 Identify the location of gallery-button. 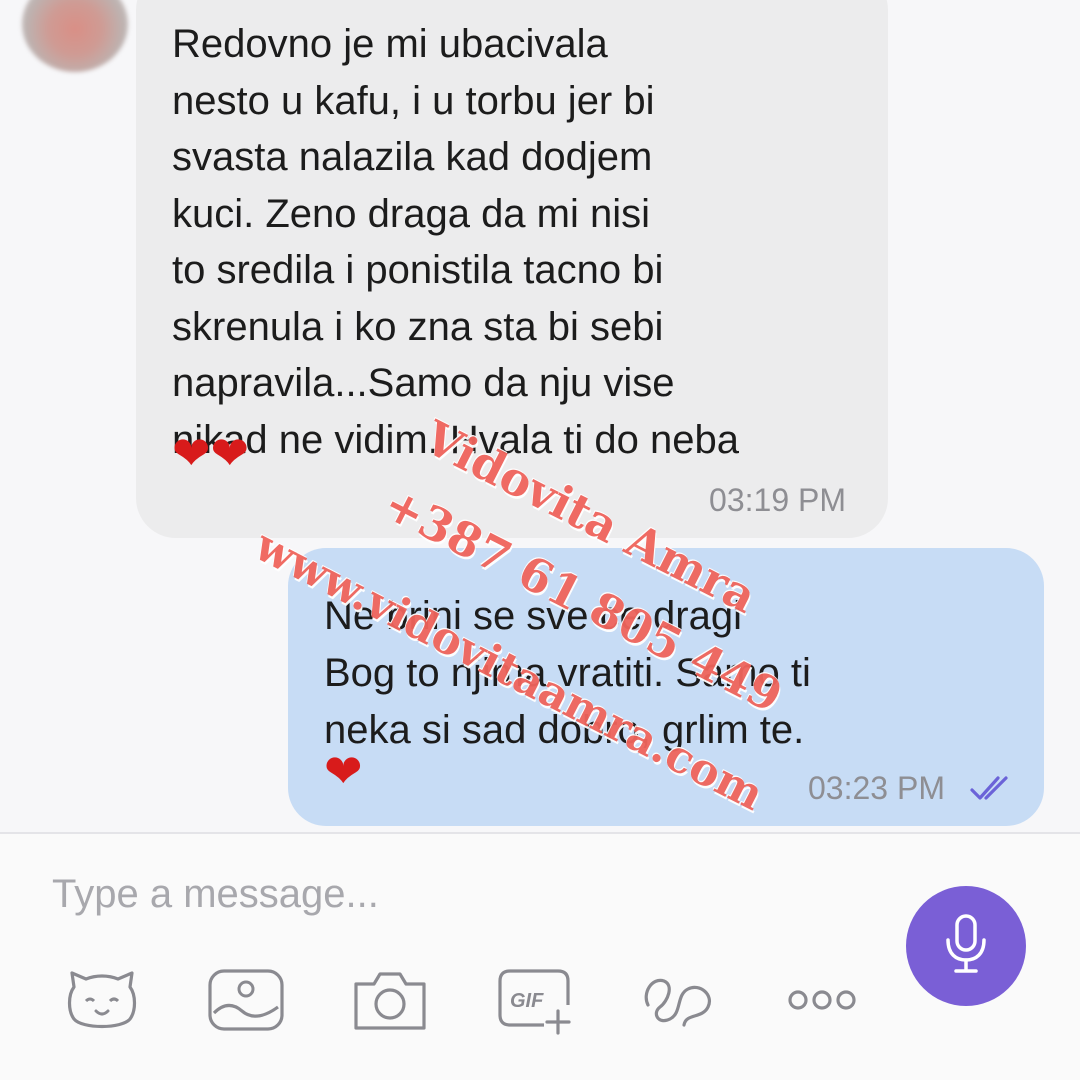
(246, 1002).